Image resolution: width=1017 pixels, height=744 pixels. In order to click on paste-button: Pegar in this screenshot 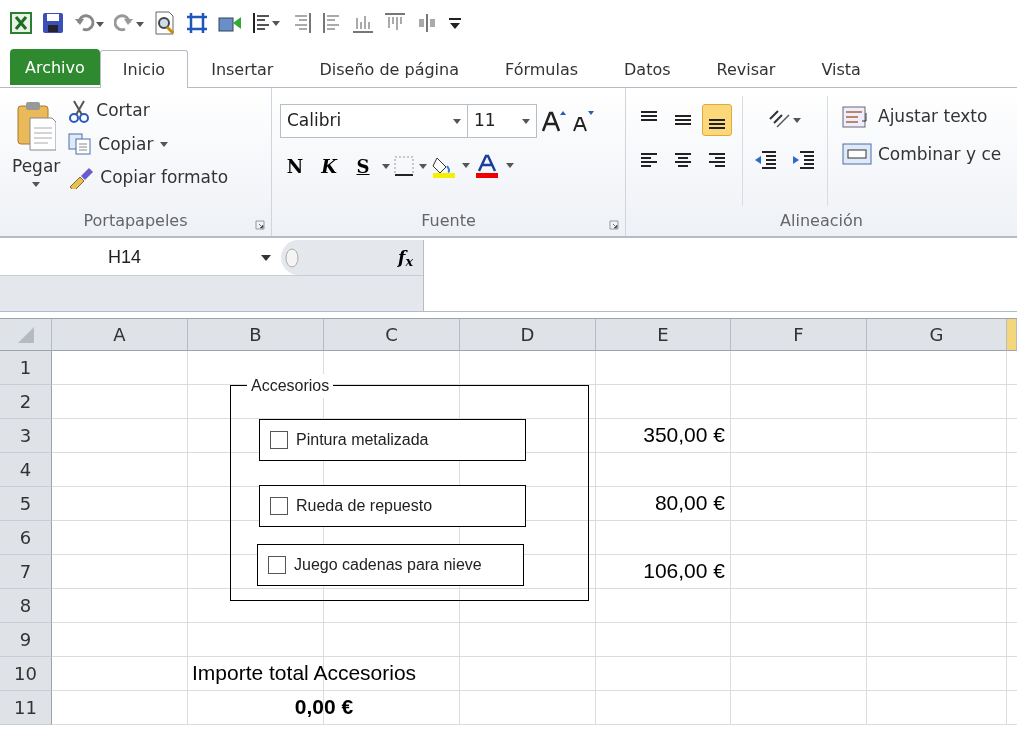, I will do `click(36, 151)`.